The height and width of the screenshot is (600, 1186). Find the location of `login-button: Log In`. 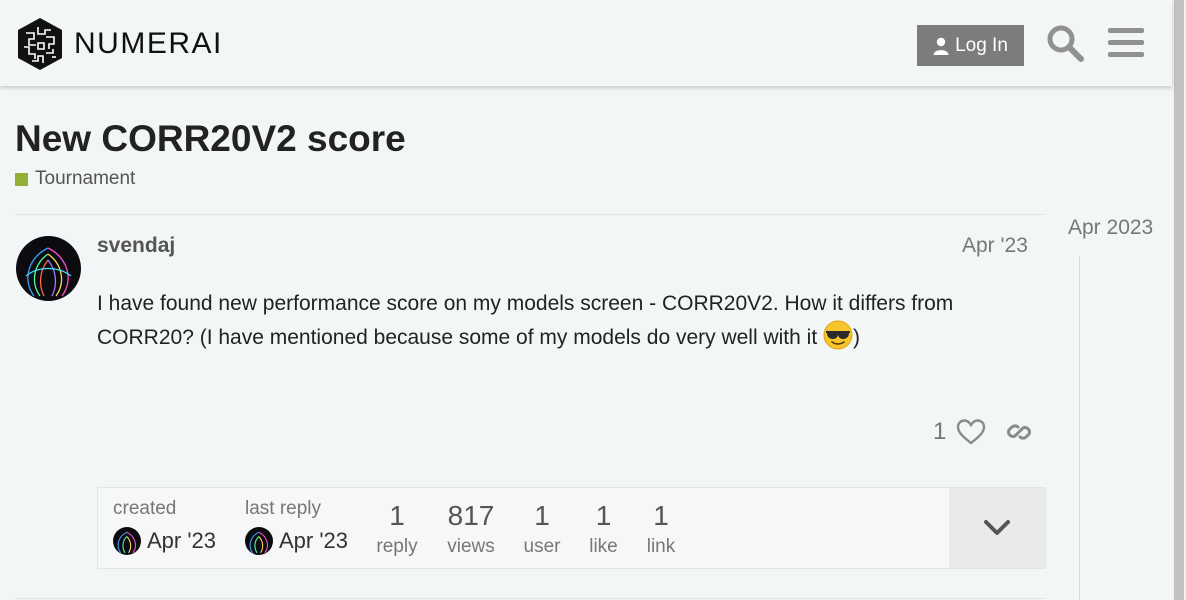

login-button: Log In is located at coordinates (970, 45).